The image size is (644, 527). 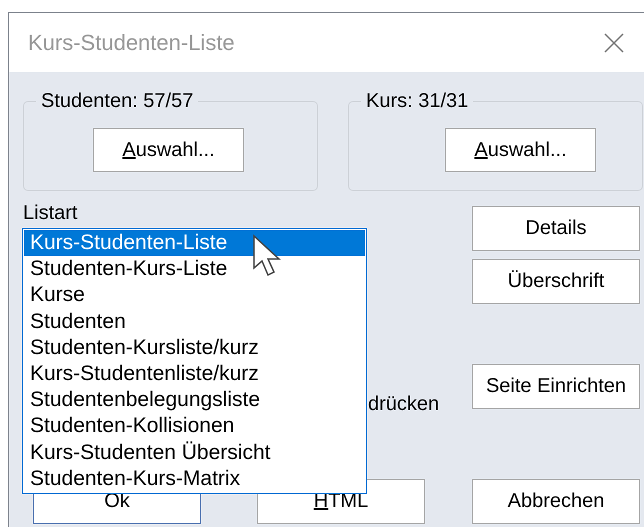 What do you see at coordinates (50, 213) in the screenshot?
I see `listart-label: Listart` at bounding box center [50, 213].